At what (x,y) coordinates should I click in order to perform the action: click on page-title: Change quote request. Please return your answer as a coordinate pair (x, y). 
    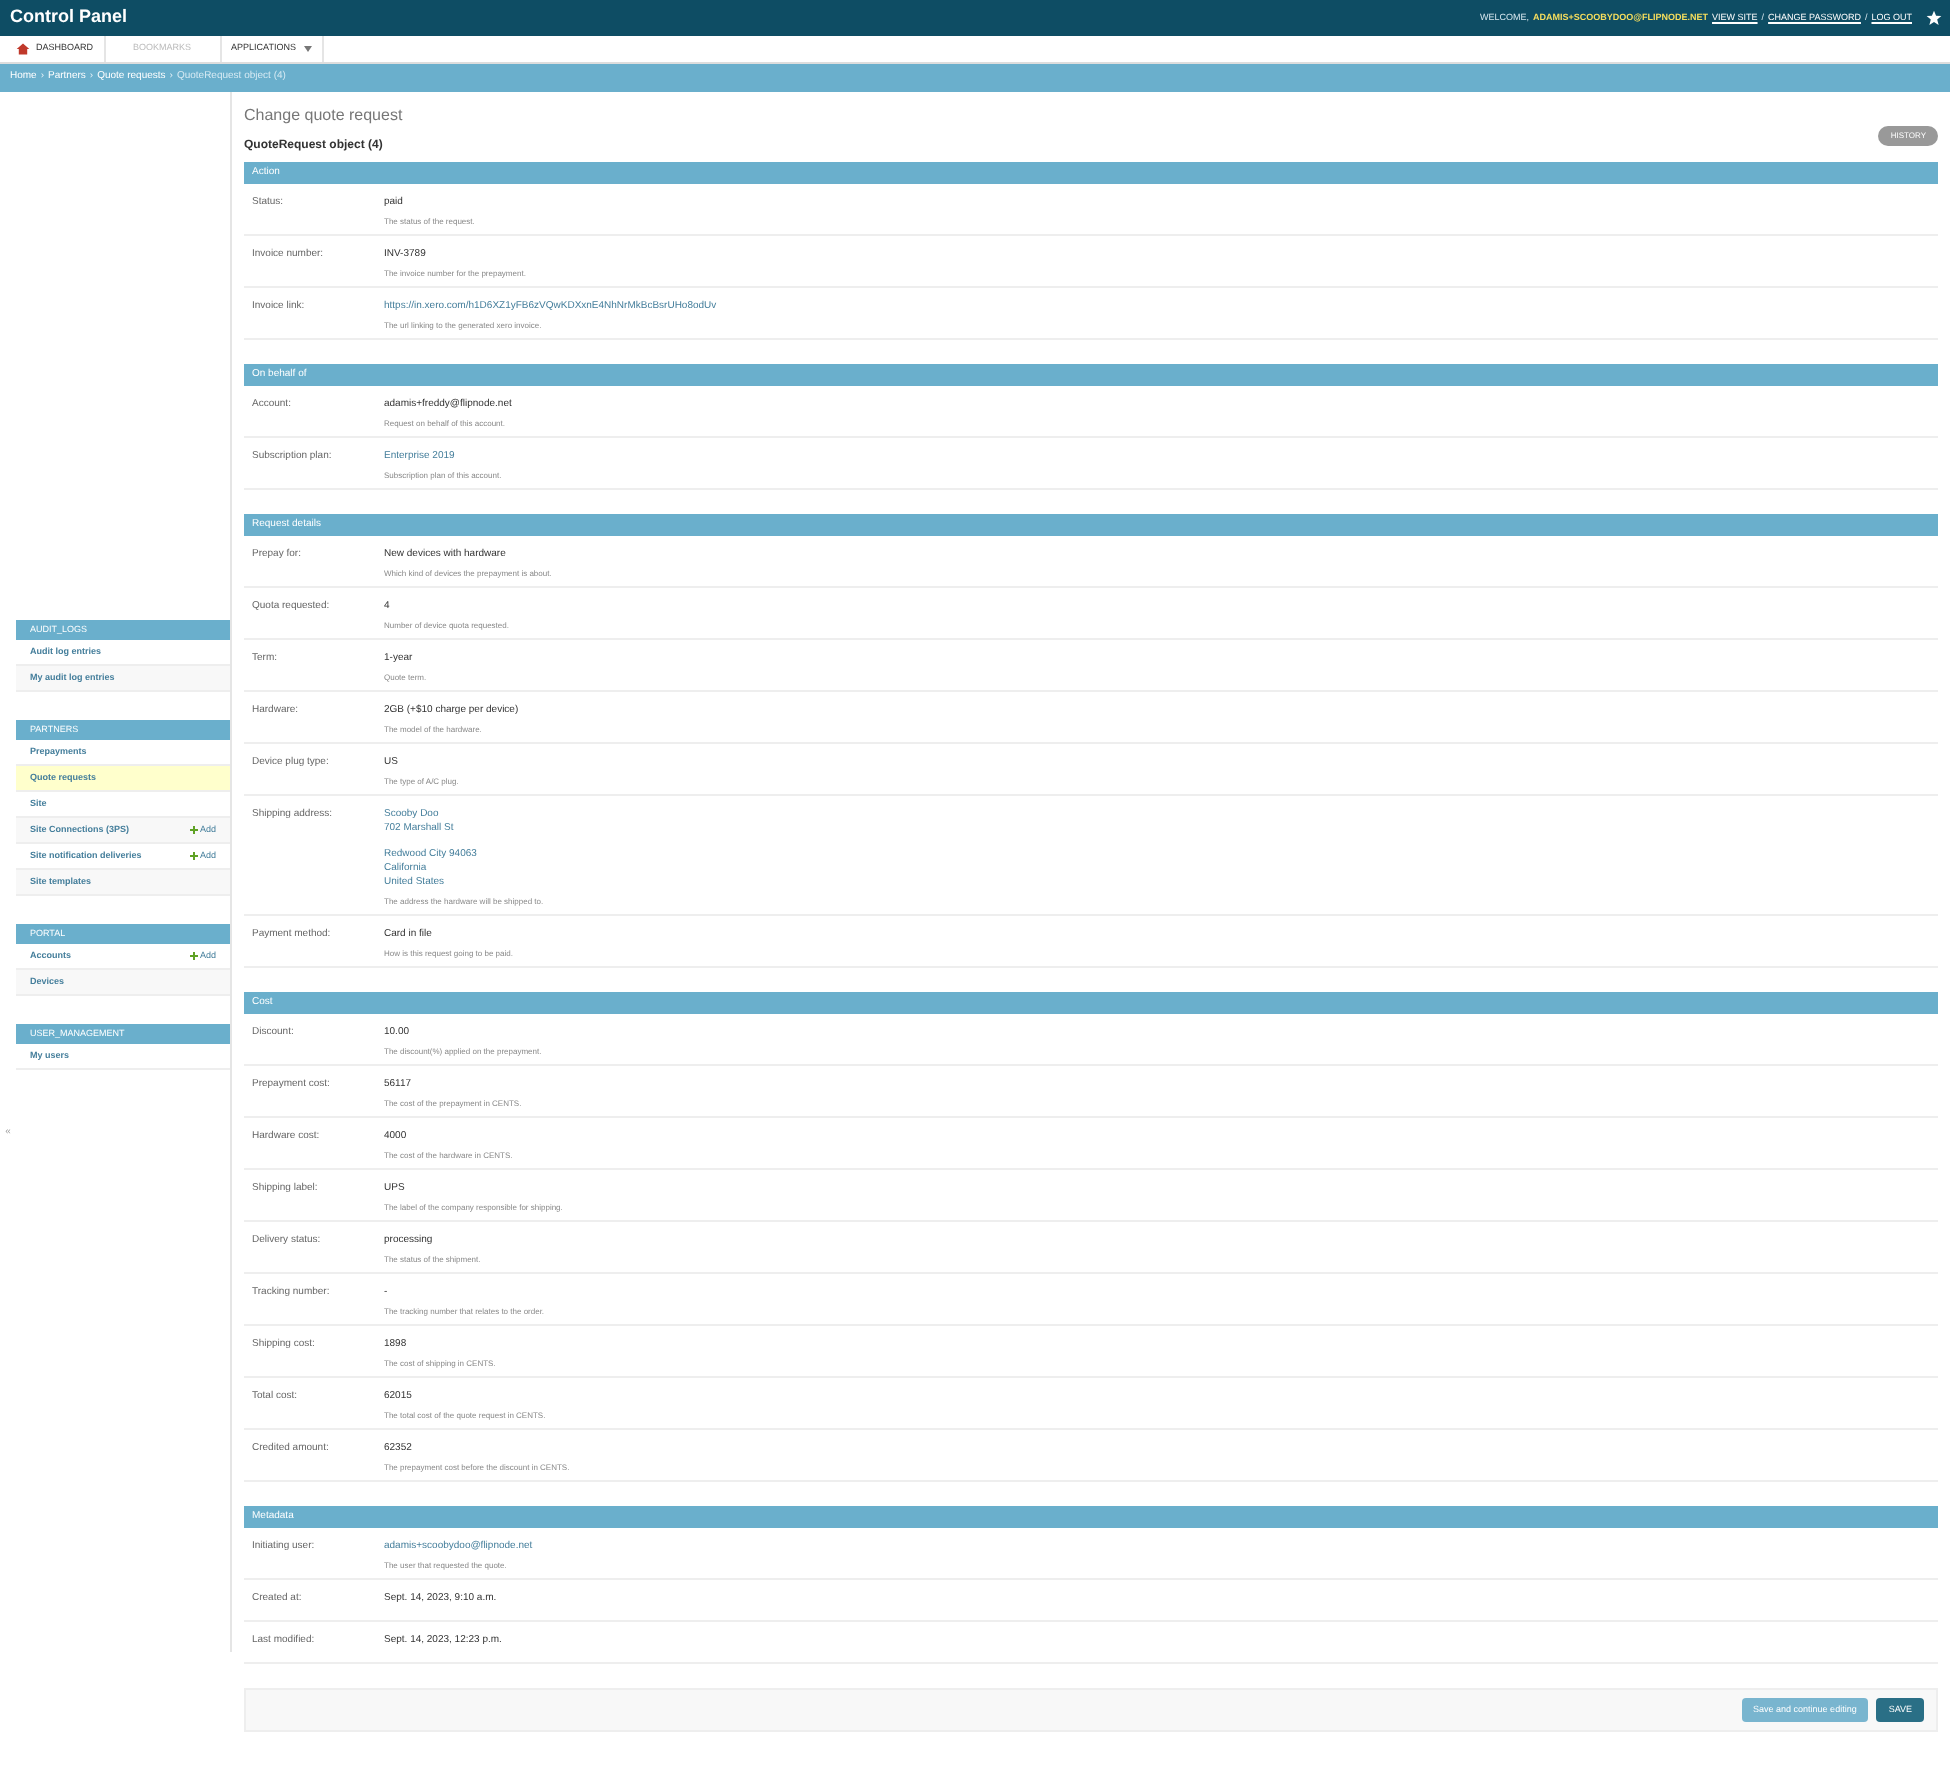
    Looking at the image, I should click on (324, 116).